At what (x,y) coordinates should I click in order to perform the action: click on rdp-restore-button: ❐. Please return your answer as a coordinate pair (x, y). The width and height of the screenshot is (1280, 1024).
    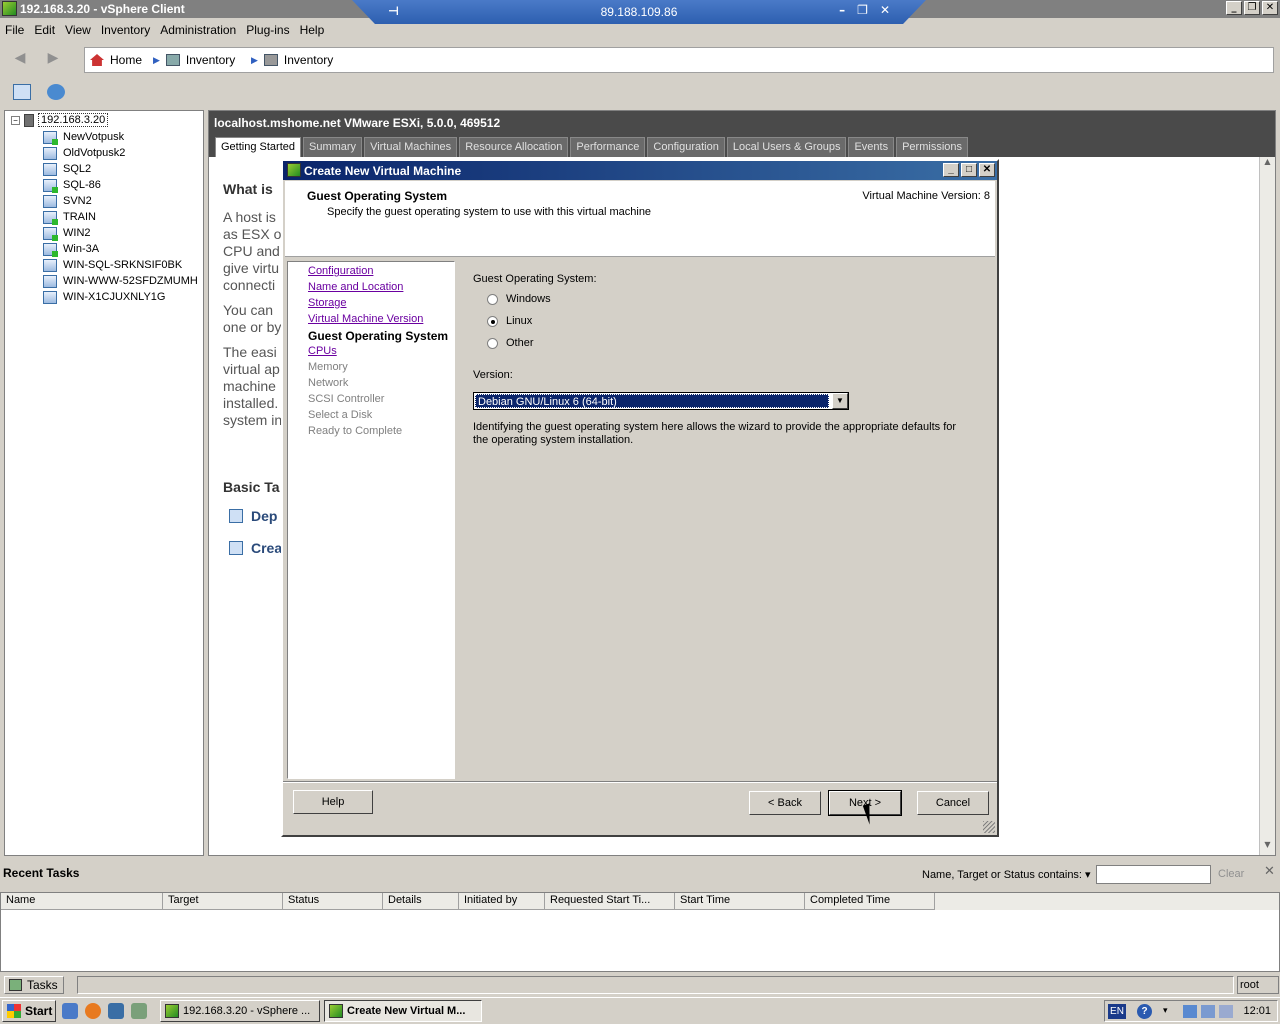
    Looking at the image, I should click on (862, 10).